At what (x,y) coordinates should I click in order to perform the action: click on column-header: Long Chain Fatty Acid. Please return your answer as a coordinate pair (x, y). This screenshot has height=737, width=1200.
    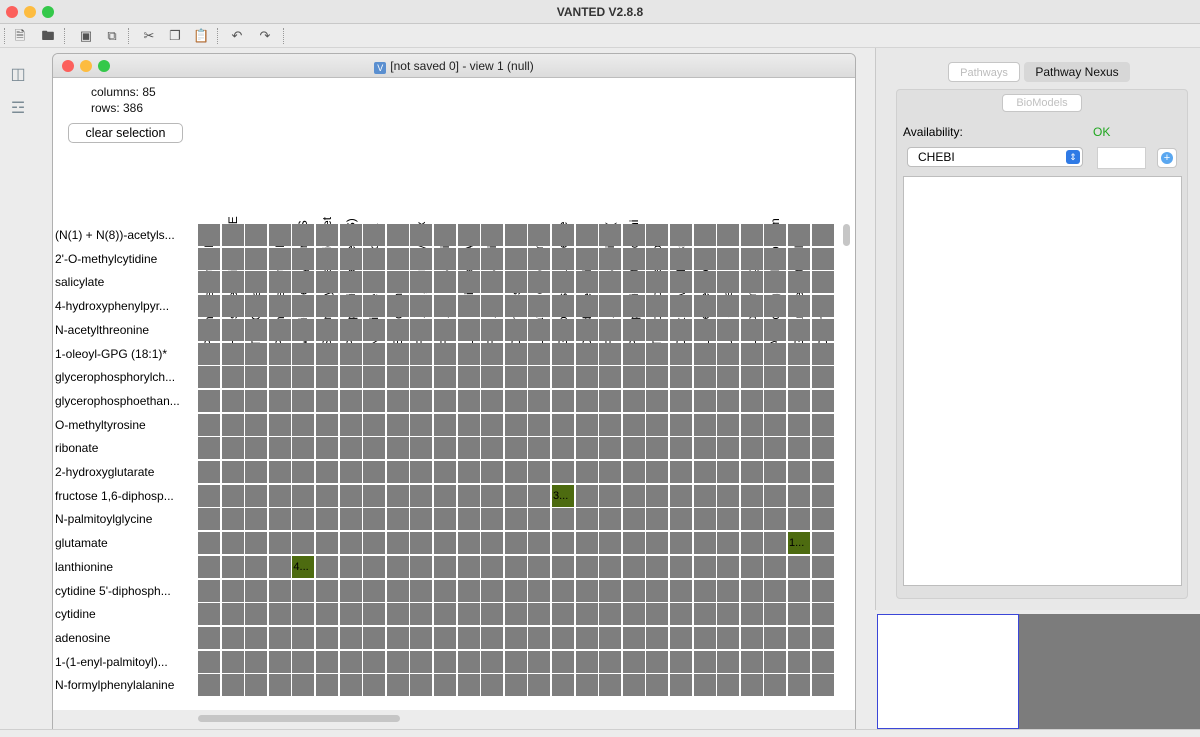
    Looking at the image, I should click on (469, 212).